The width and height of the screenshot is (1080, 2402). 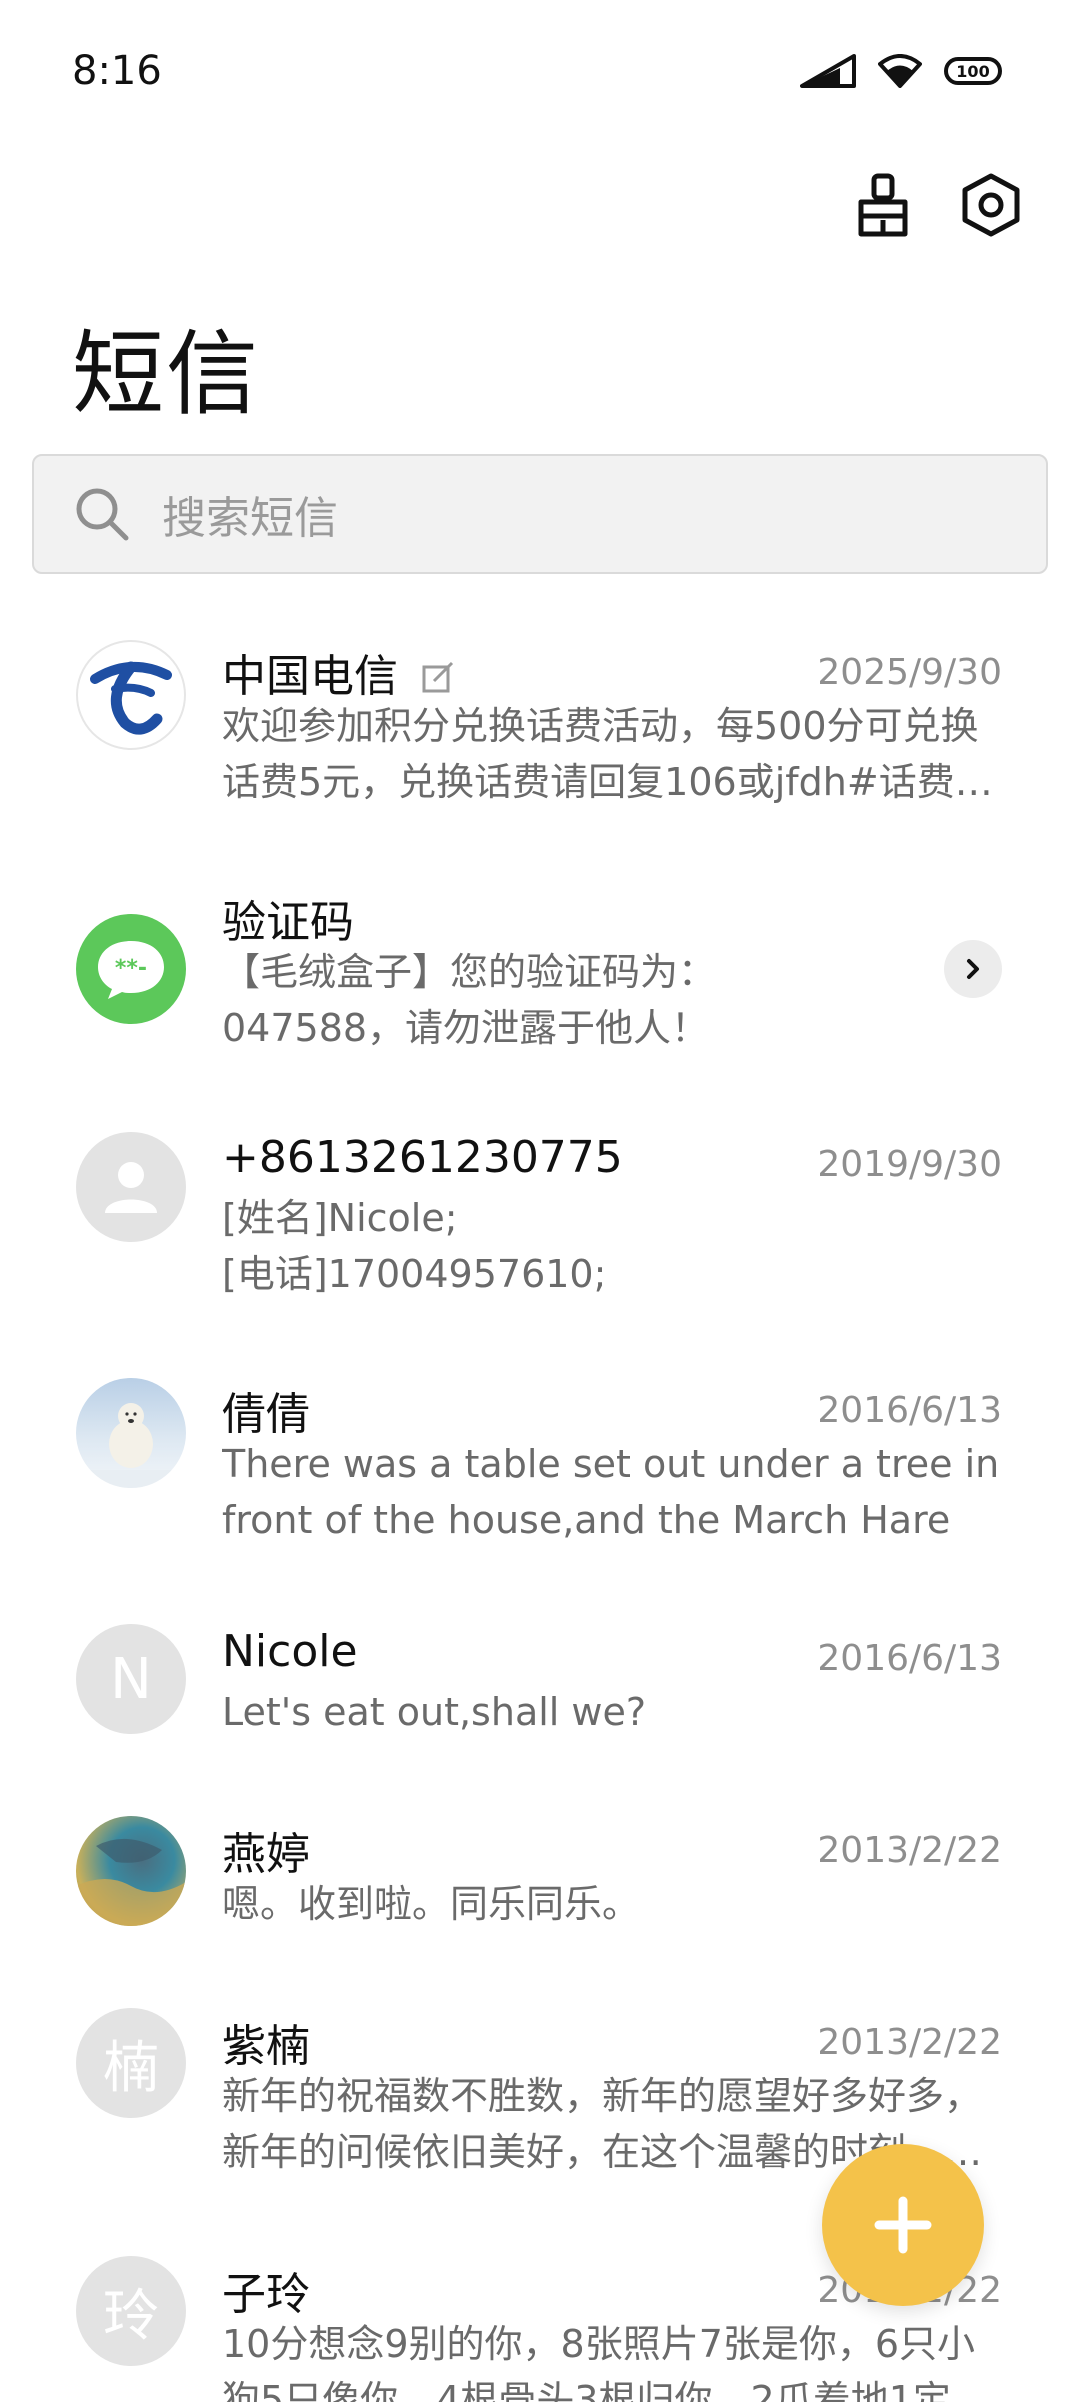 I want to click on conversation-name: 子玲, so click(x=266, y=2294).